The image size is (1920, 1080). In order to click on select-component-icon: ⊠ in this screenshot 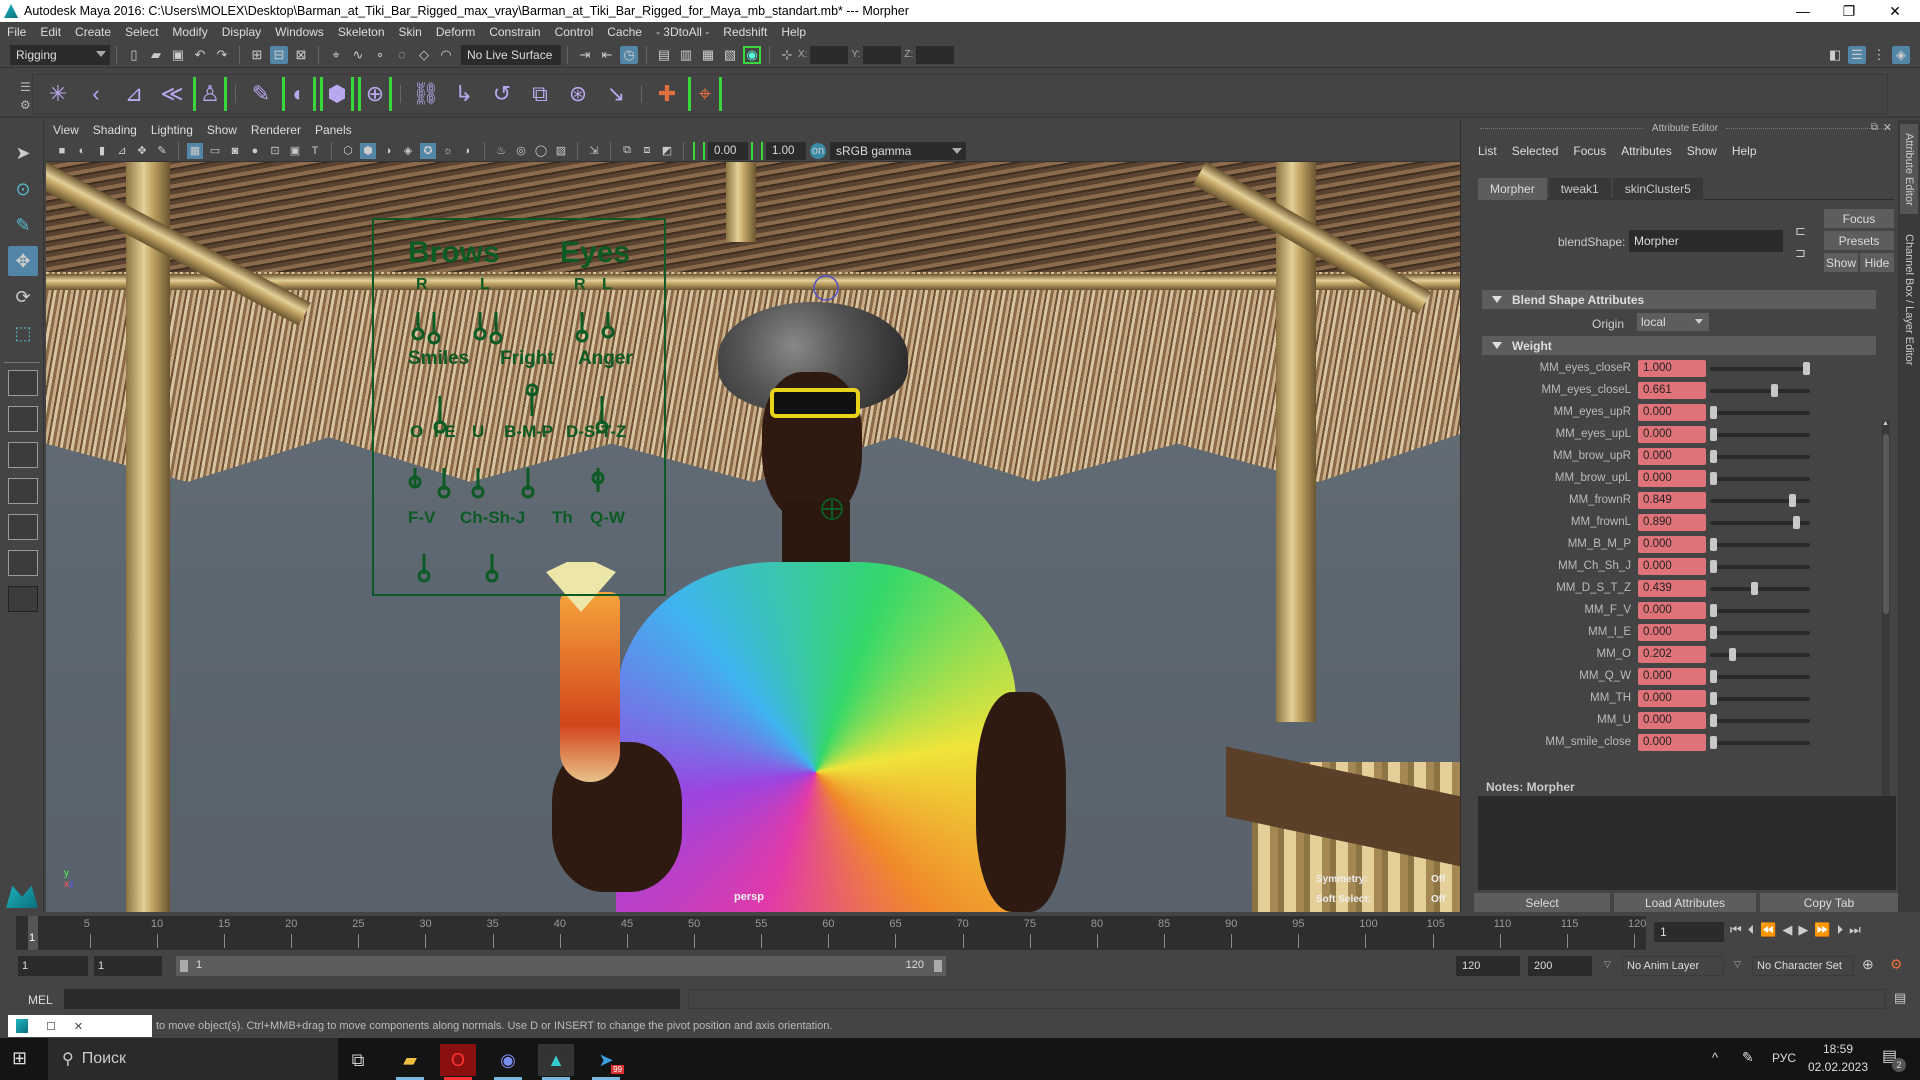, I will do `click(301, 55)`.